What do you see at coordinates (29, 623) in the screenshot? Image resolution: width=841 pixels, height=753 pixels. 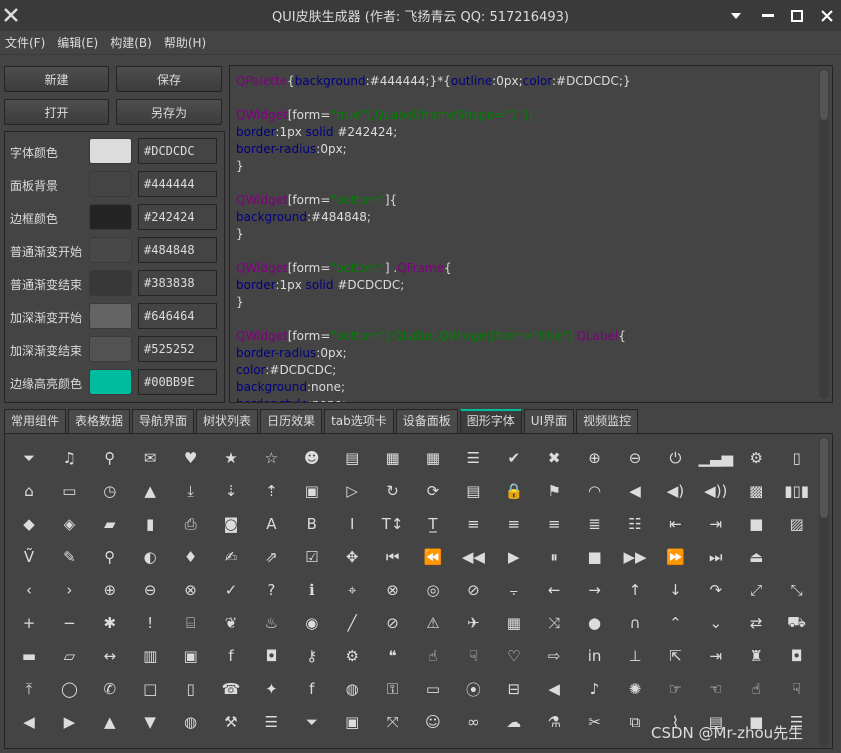 I see `plus-icon: +` at bounding box center [29, 623].